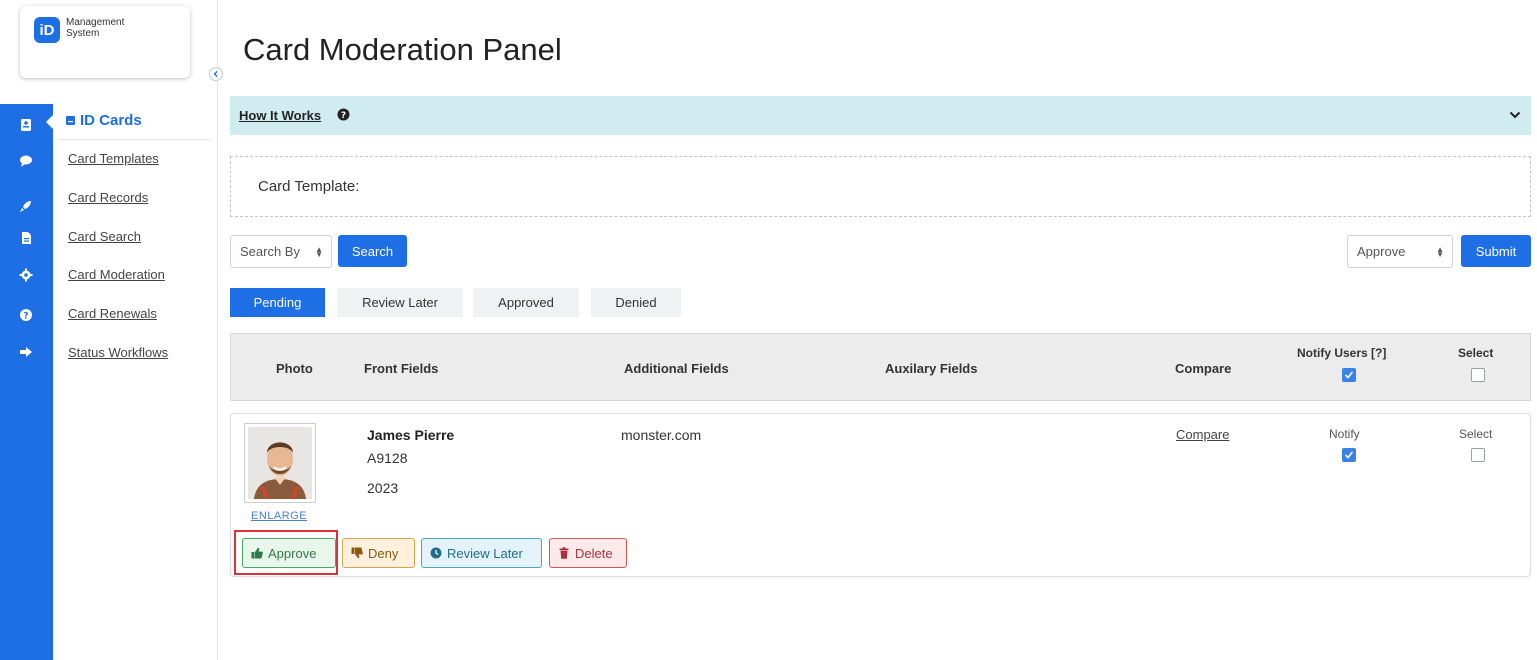 This screenshot has height=660, width=1537. What do you see at coordinates (1344, 434) in the screenshot?
I see `notify-label: Notify` at bounding box center [1344, 434].